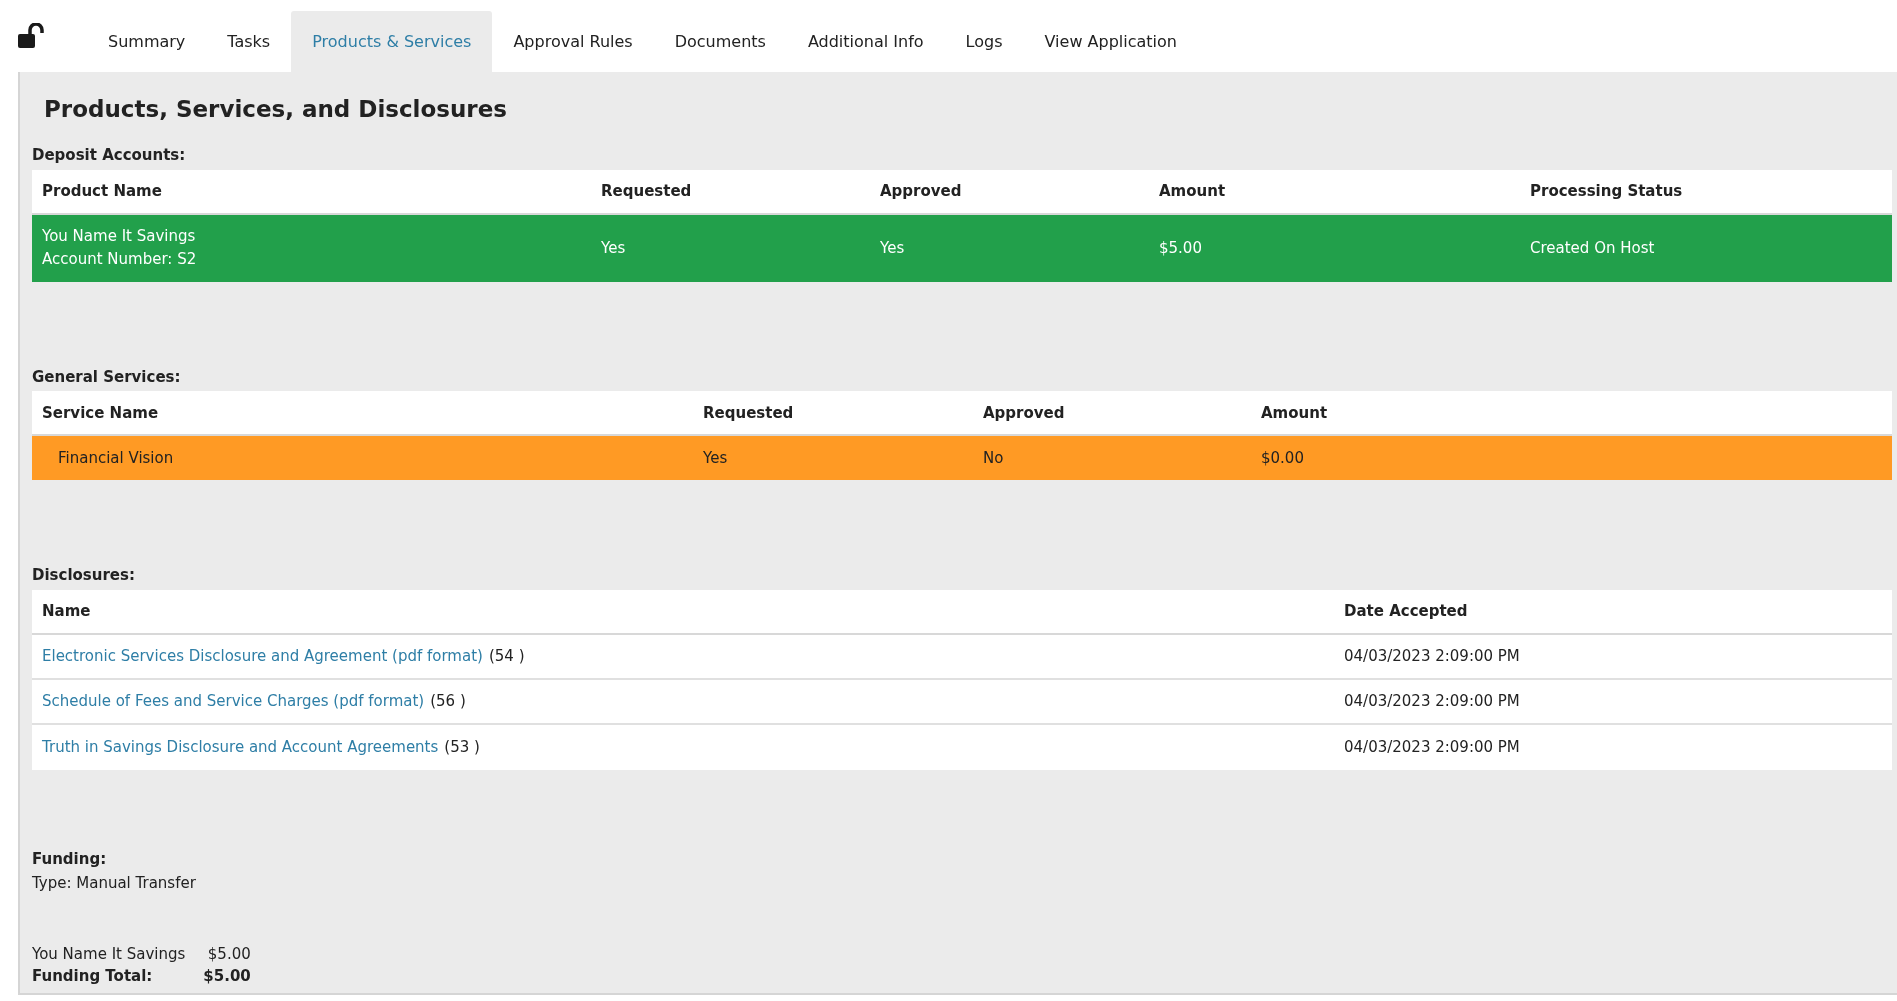 The image size is (1897, 1001). Describe the element at coordinates (83, 575) in the screenshot. I see `section-label: Disclosures:` at that location.